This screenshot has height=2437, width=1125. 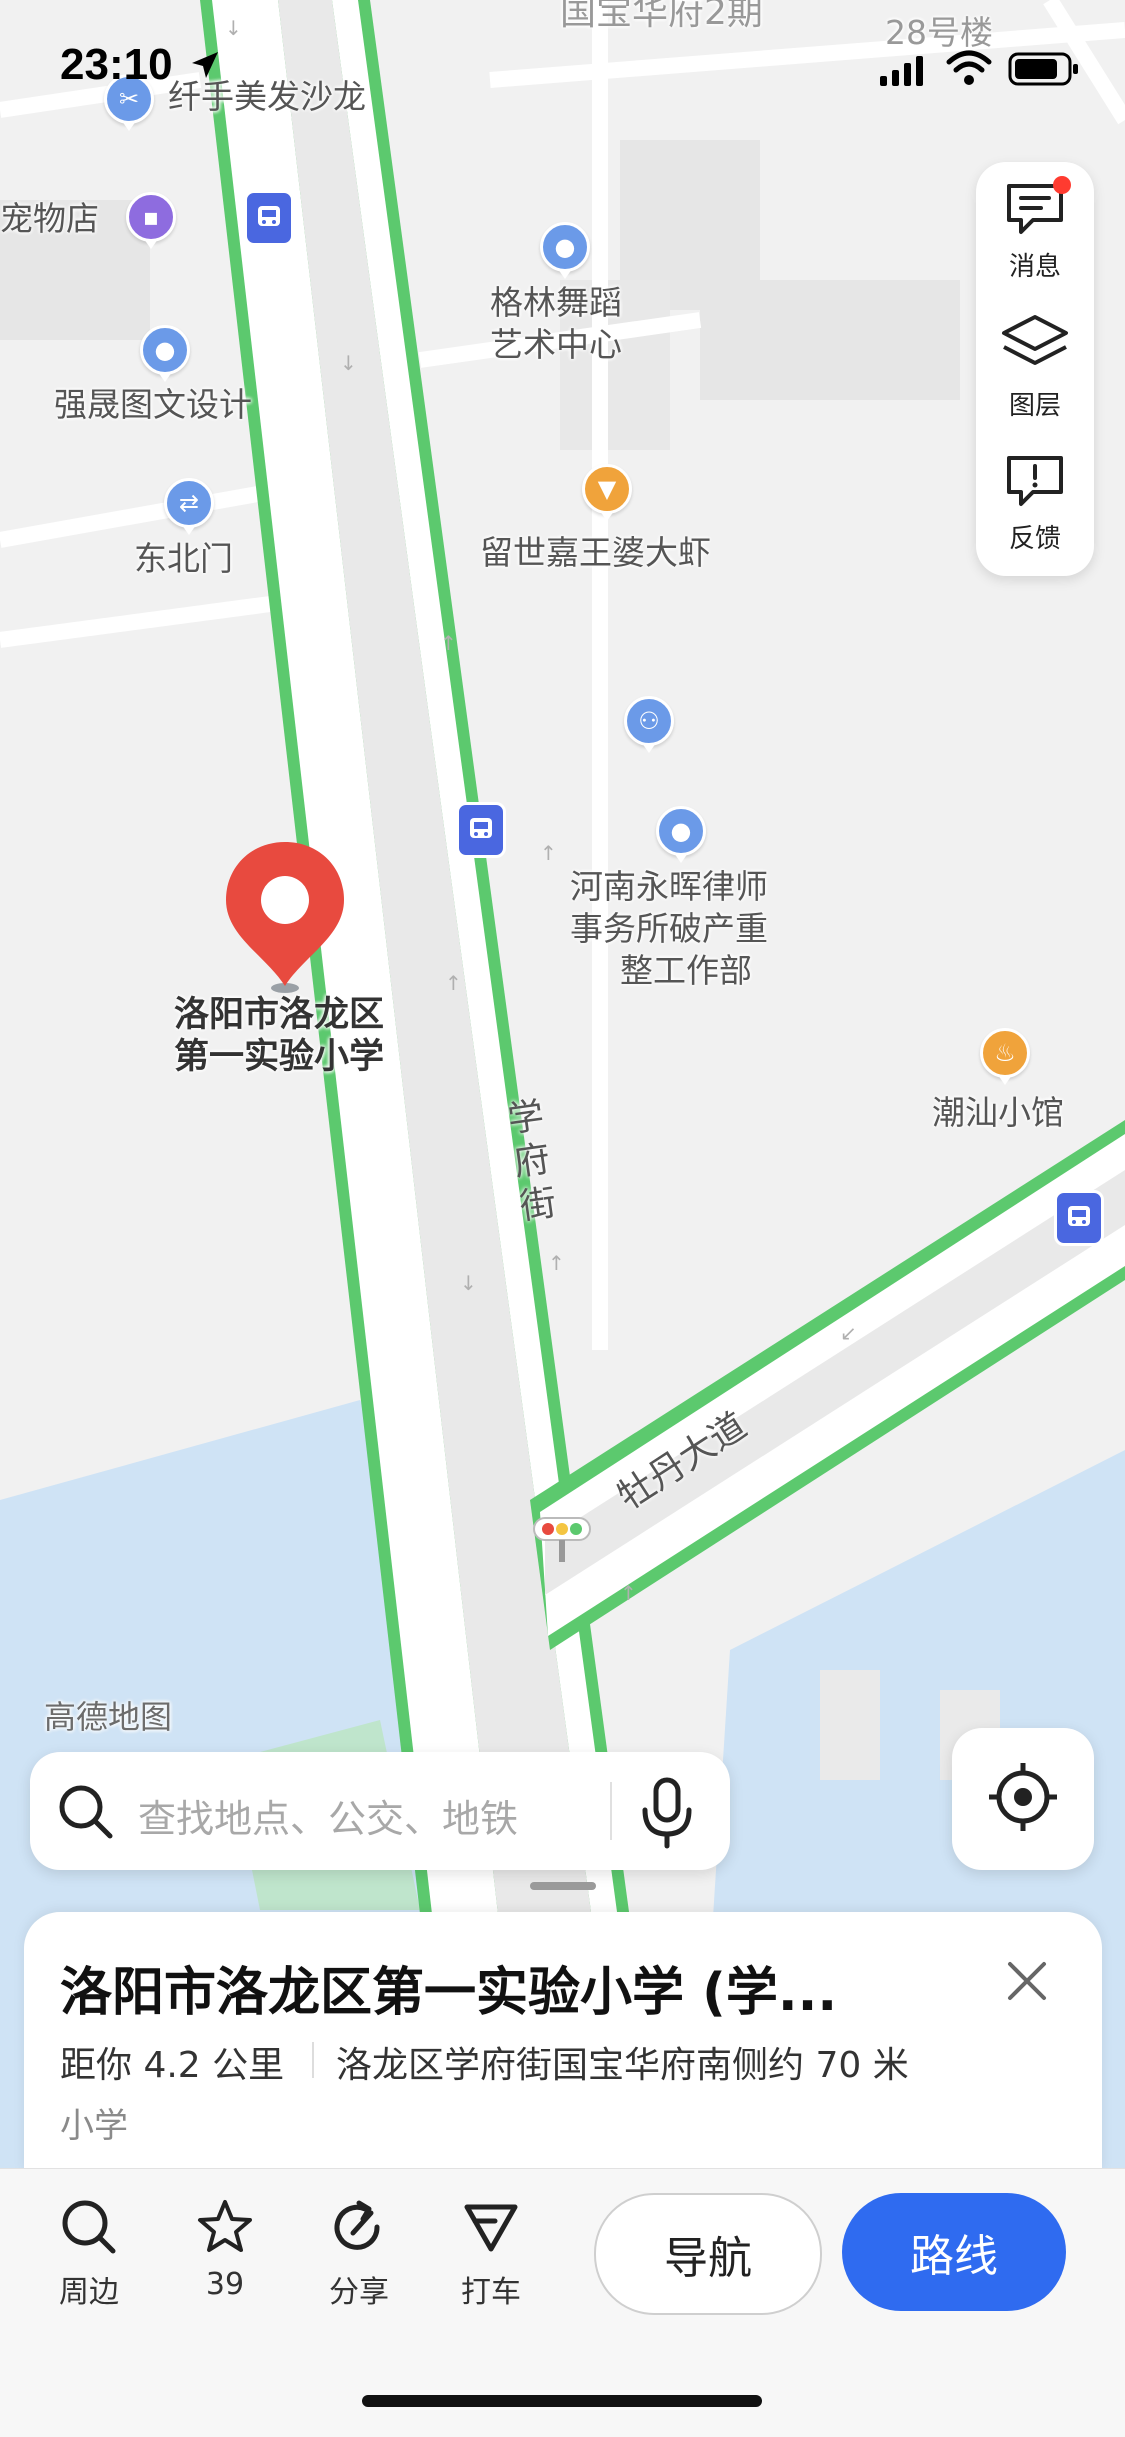 I want to click on status-time: 23:10, so click(x=116, y=64).